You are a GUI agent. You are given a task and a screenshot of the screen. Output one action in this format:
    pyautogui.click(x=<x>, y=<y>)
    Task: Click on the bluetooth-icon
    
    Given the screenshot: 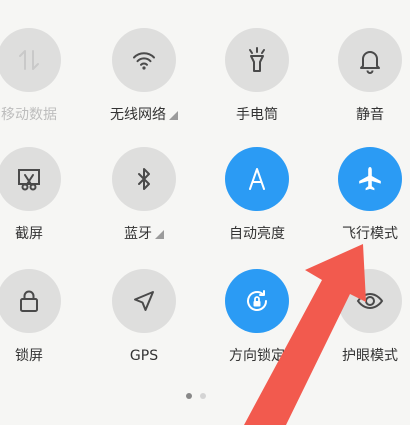 What is the action you would take?
    pyautogui.click(x=144, y=179)
    